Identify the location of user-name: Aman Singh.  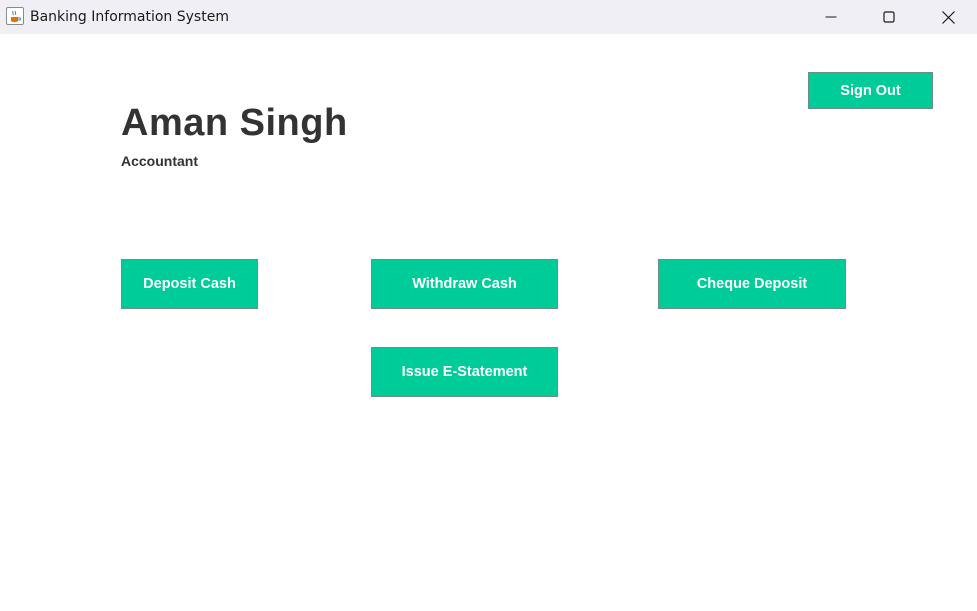
(234, 123).